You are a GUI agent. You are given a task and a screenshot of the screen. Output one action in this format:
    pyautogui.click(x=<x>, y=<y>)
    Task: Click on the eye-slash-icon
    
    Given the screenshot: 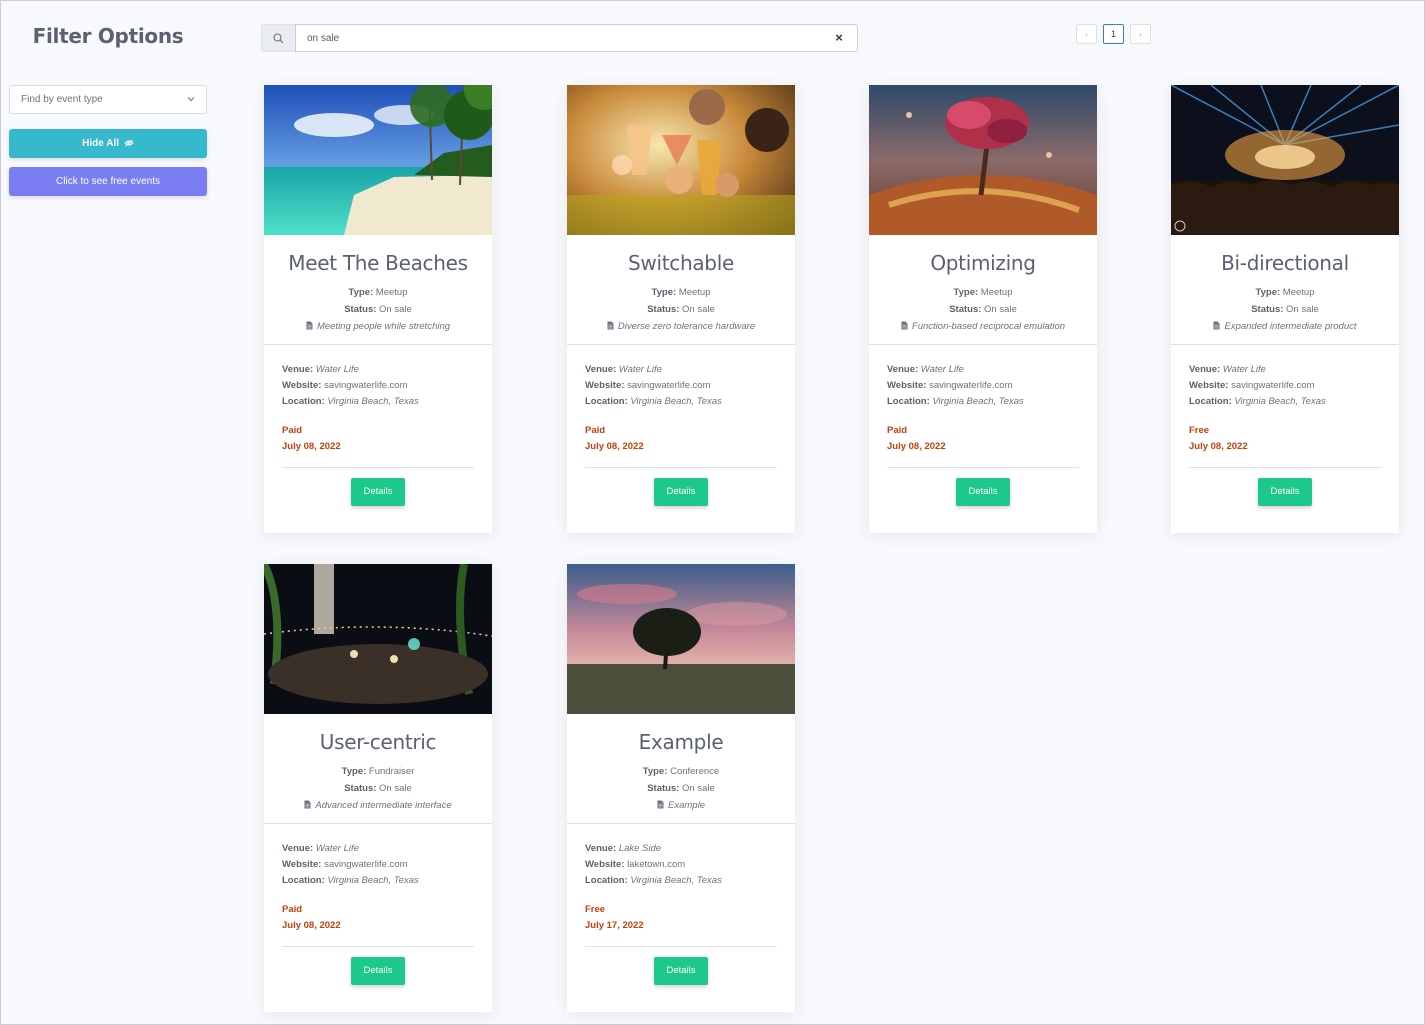 What is the action you would take?
    pyautogui.click(x=129, y=143)
    